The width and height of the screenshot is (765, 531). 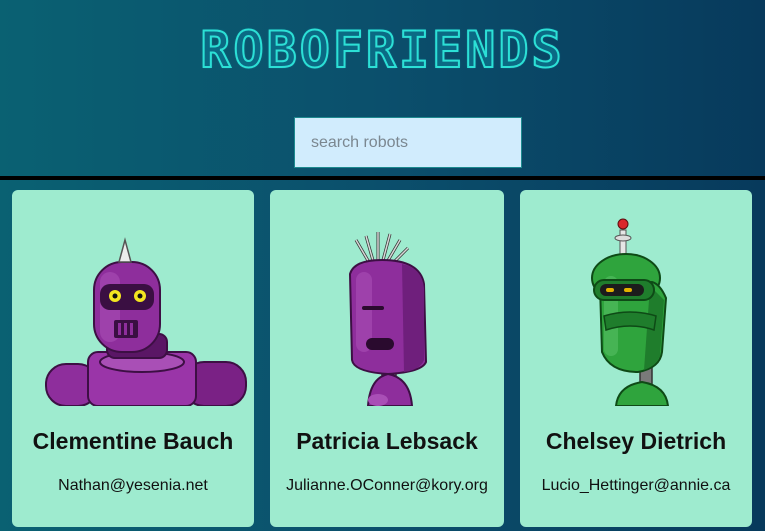 What do you see at coordinates (387, 441) in the screenshot?
I see `robot-name: Patricia Lebsack` at bounding box center [387, 441].